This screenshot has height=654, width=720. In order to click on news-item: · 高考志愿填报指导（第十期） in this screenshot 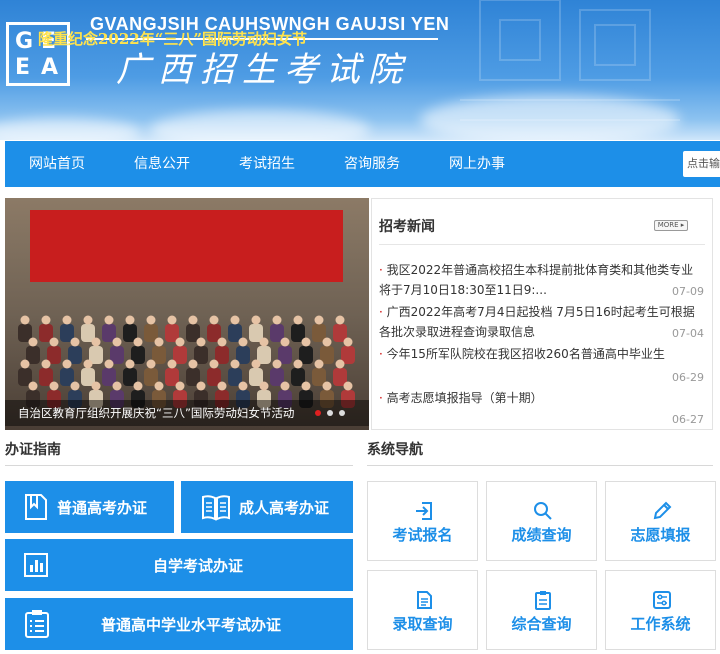, I will do `click(538, 398)`.